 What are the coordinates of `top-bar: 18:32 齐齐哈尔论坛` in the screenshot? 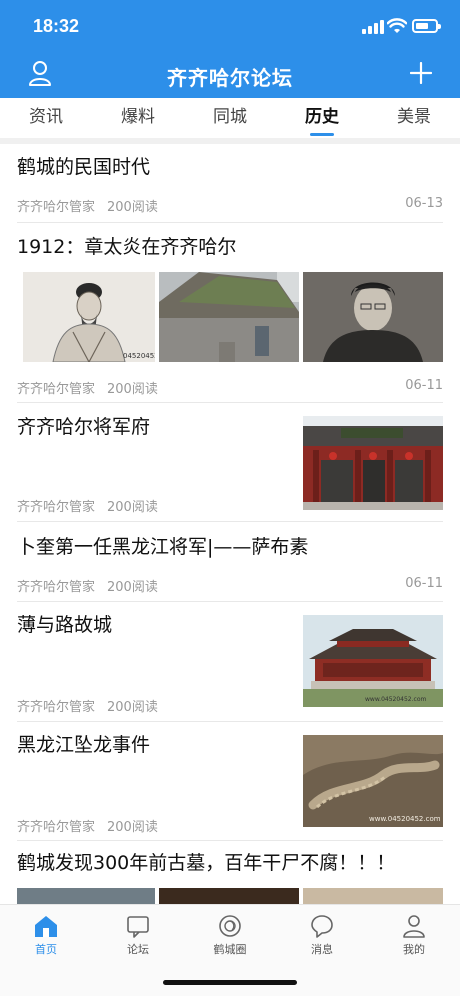 It's located at (230, 49).